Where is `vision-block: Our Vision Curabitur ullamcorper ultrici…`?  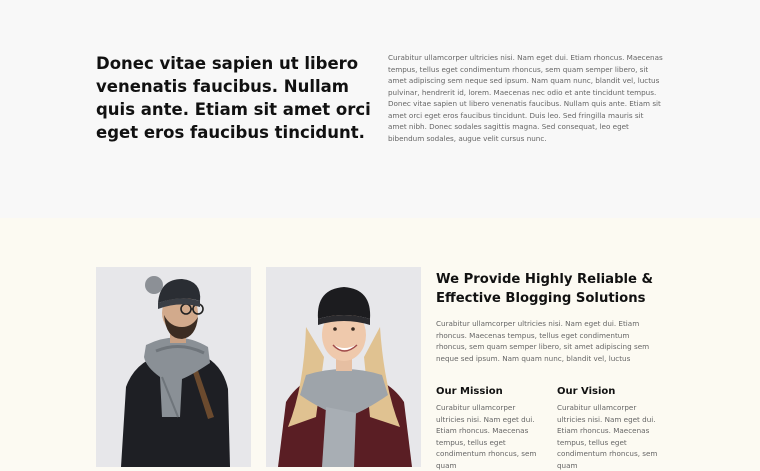 vision-block: Our Vision Curabitur ullamcorper ultrici… is located at coordinates (612, 428).